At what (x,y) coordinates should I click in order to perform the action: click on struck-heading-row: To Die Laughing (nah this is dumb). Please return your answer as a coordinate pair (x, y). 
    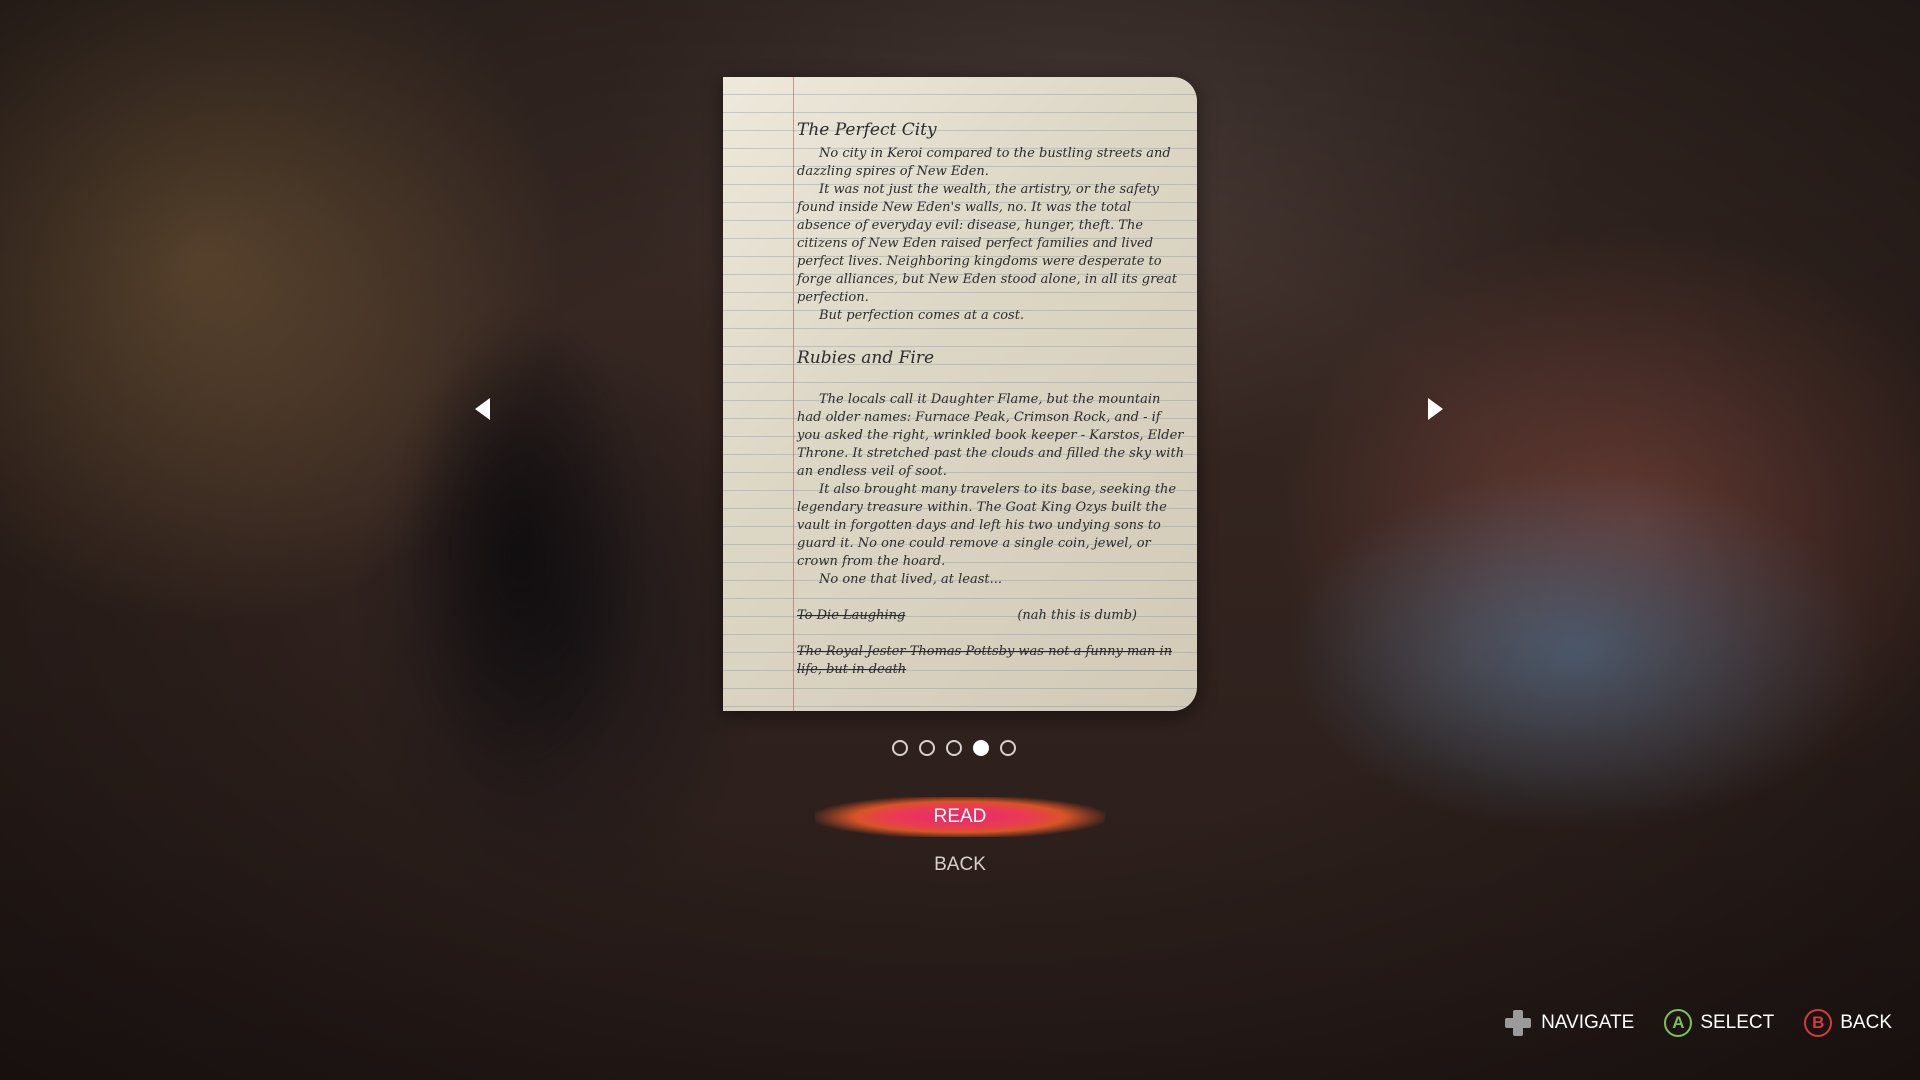
    Looking at the image, I should click on (992, 616).